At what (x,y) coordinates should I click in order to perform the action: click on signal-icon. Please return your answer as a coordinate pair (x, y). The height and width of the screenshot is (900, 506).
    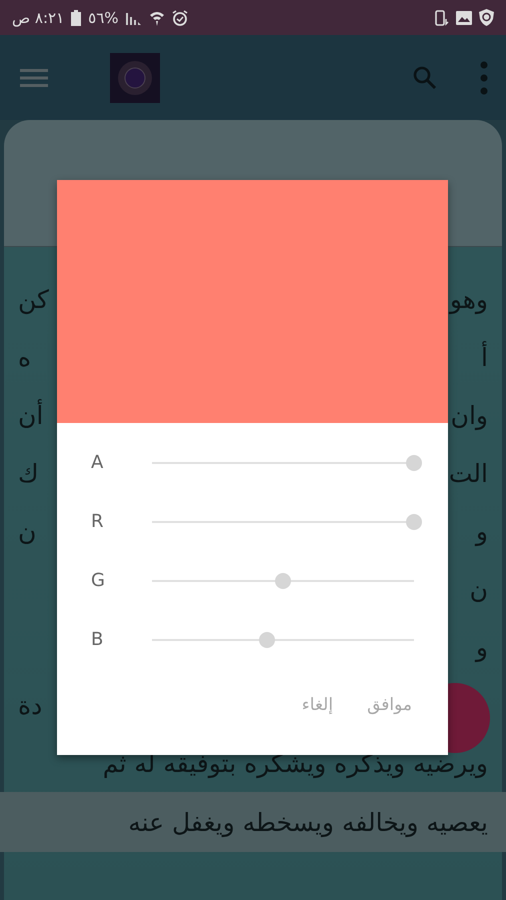
    Looking at the image, I should click on (134, 17).